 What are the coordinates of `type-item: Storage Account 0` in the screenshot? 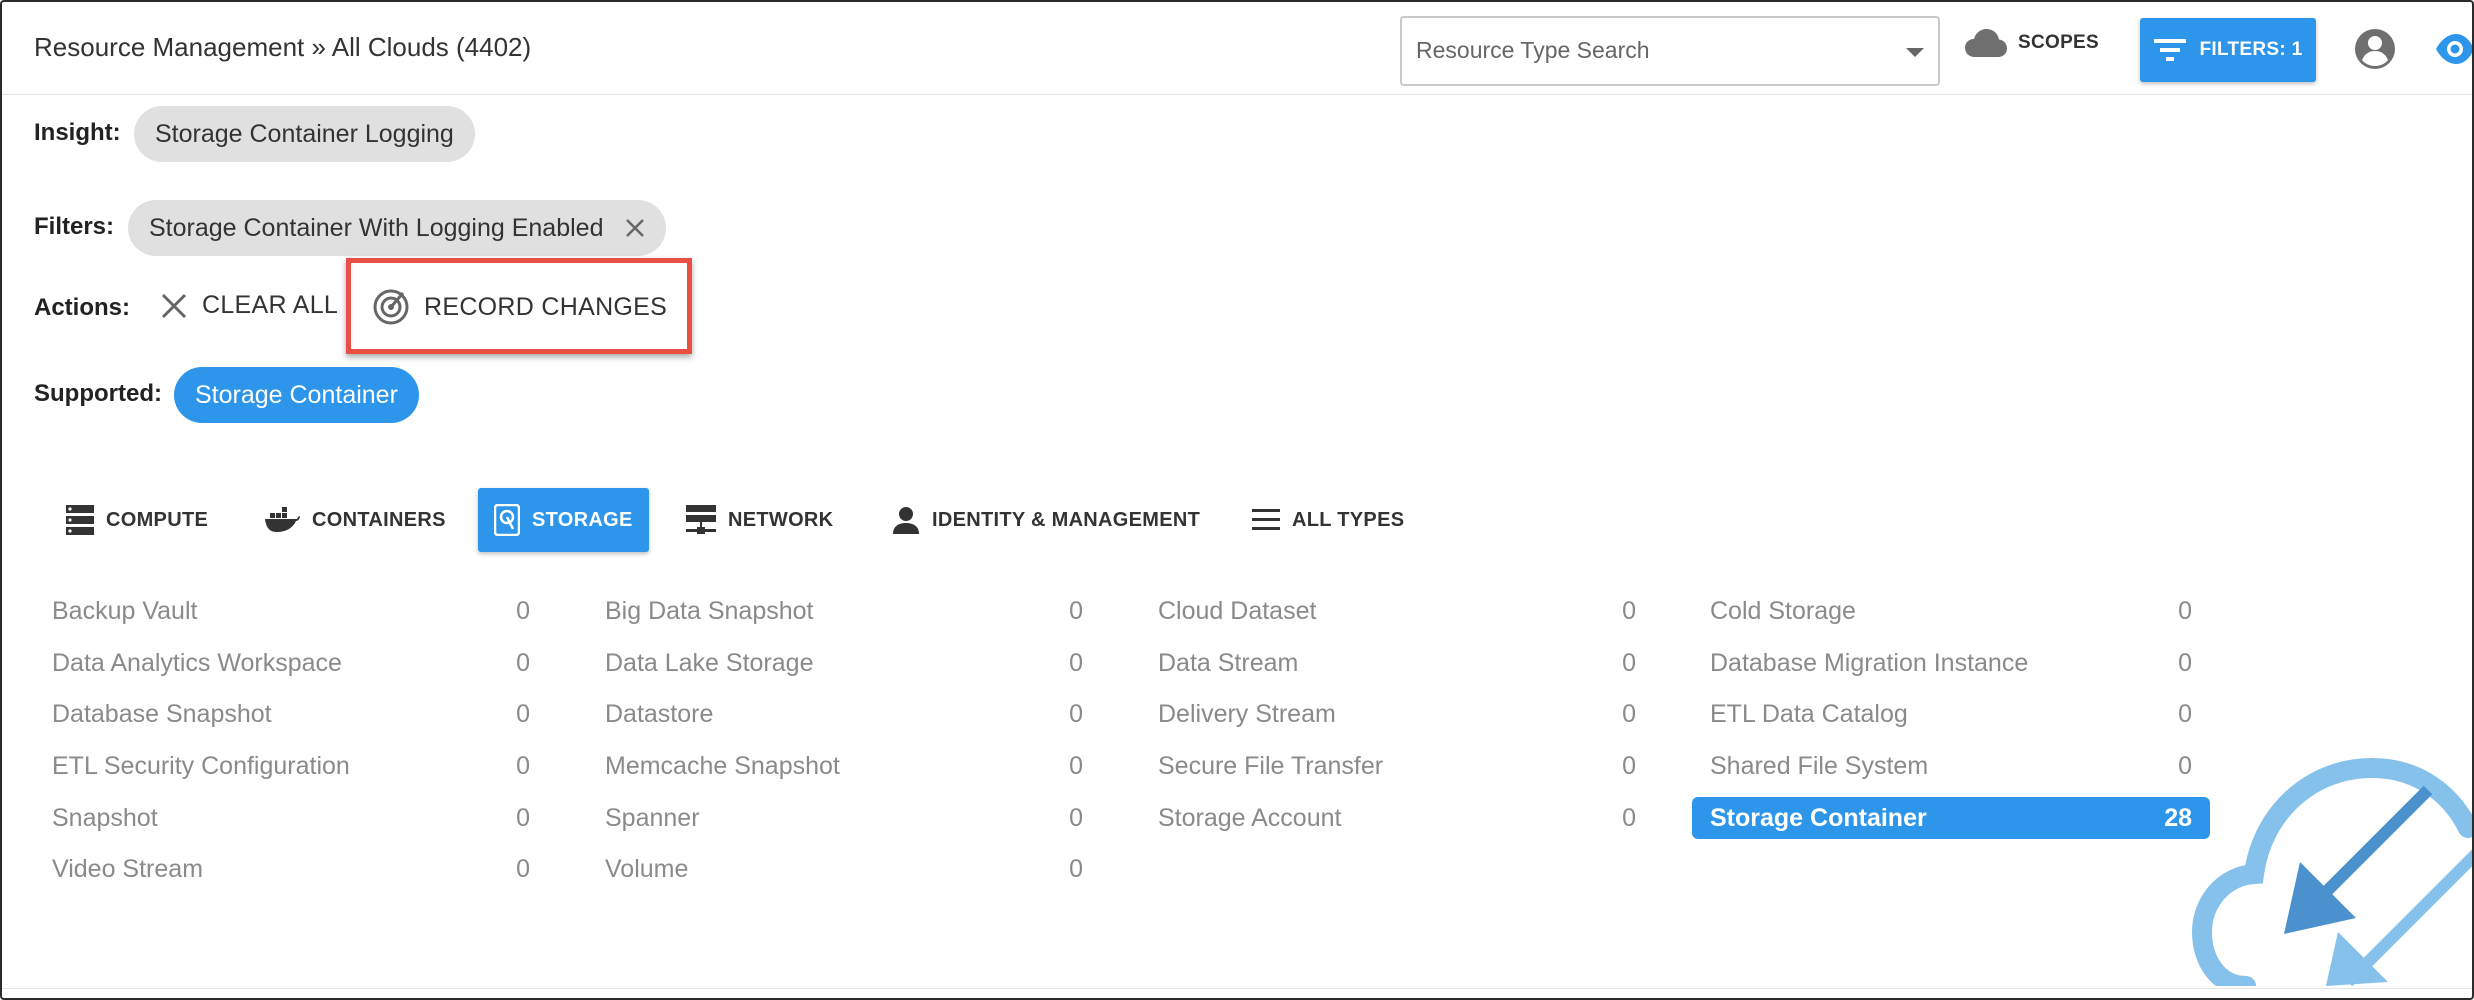 It's located at (1397, 818).